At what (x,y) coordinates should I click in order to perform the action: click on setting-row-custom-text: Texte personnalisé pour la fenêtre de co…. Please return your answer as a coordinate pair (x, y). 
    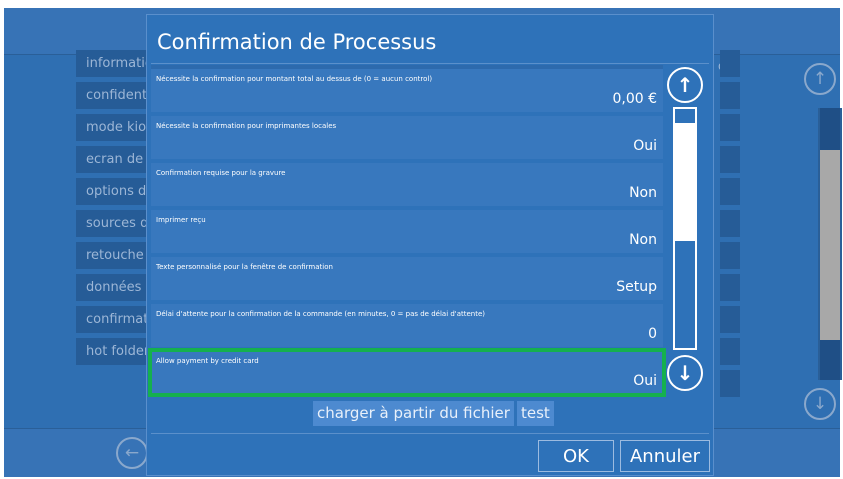
    Looking at the image, I should click on (407, 278).